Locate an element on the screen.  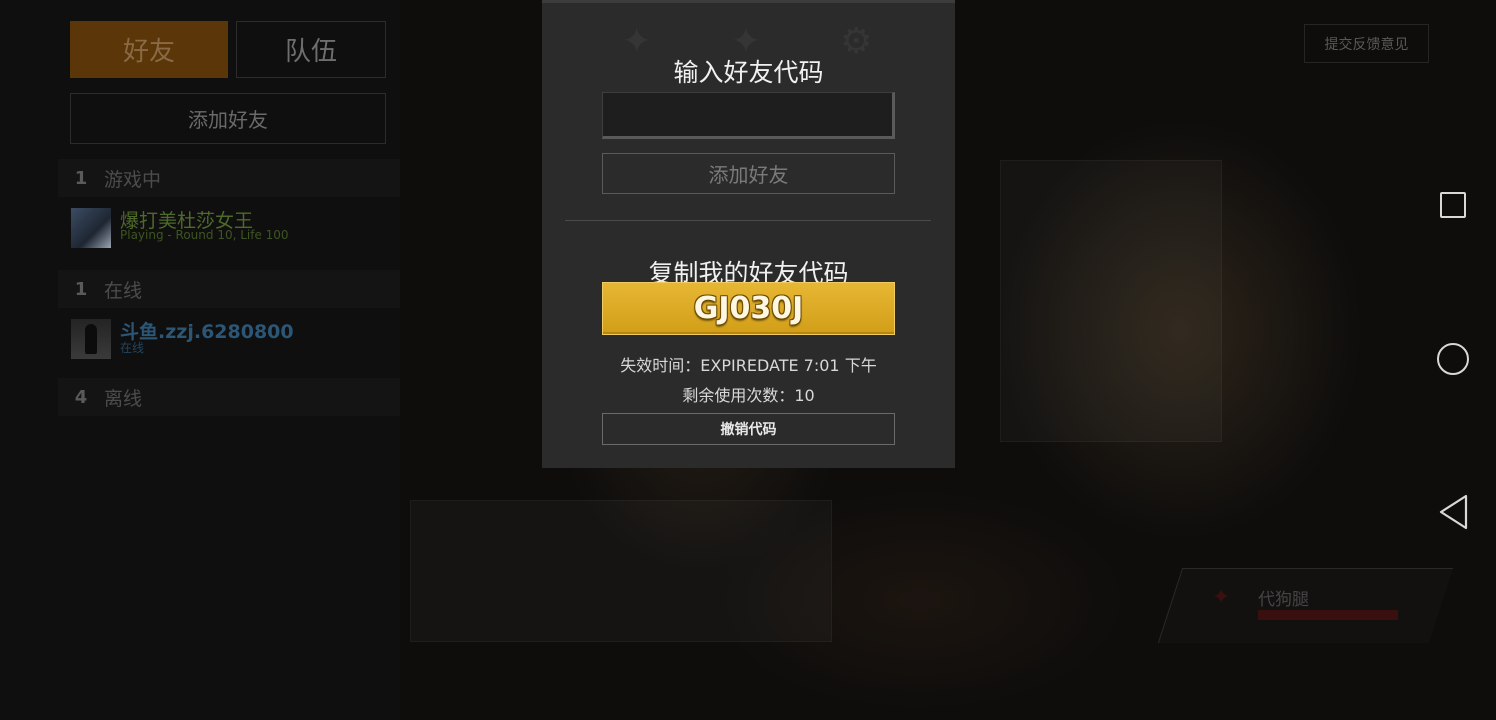
revoke-code-button: 撤销代码 is located at coordinates (748, 429).